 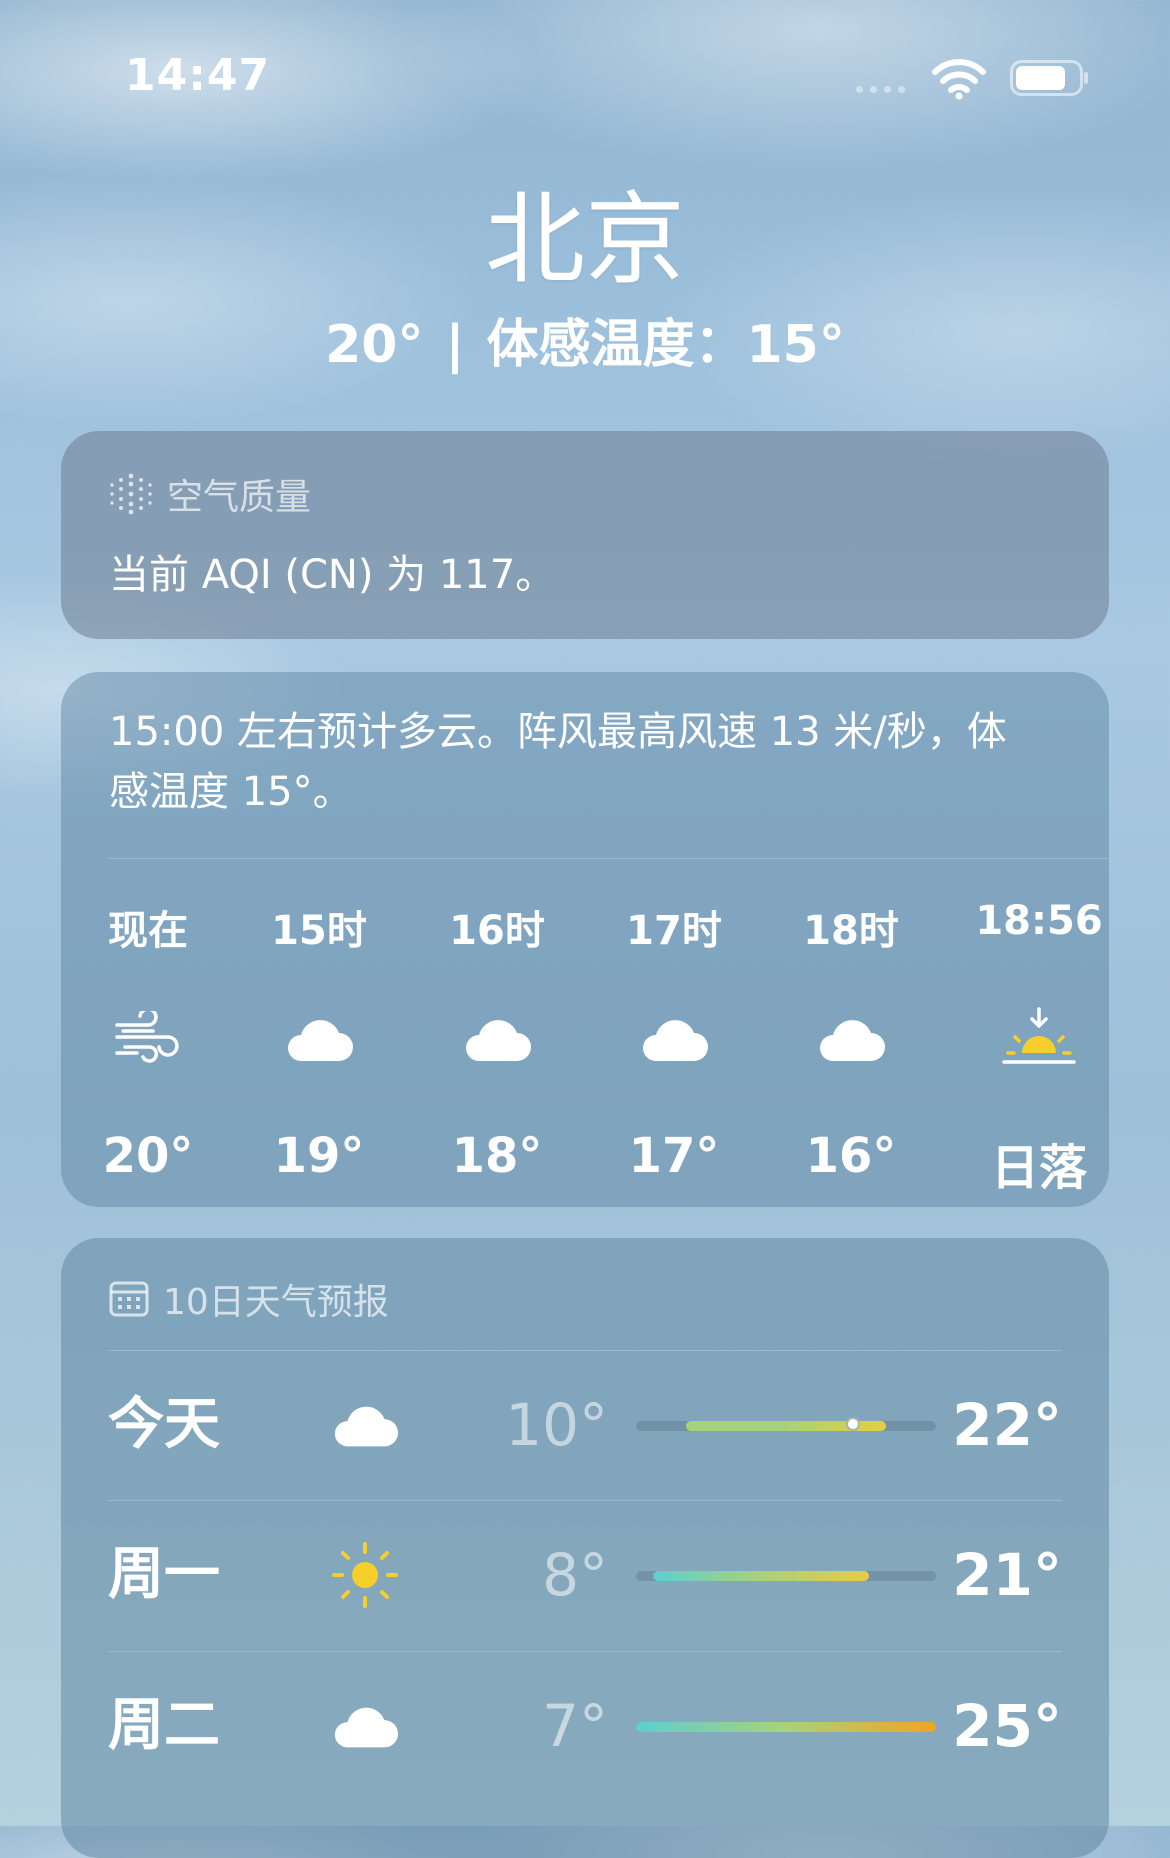 What do you see at coordinates (558, 762) in the screenshot?
I see `hourly-summary: 15:00 左右预计多云。阵风最高风速 13 米/秒，体感温度 15°。` at bounding box center [558, 762].